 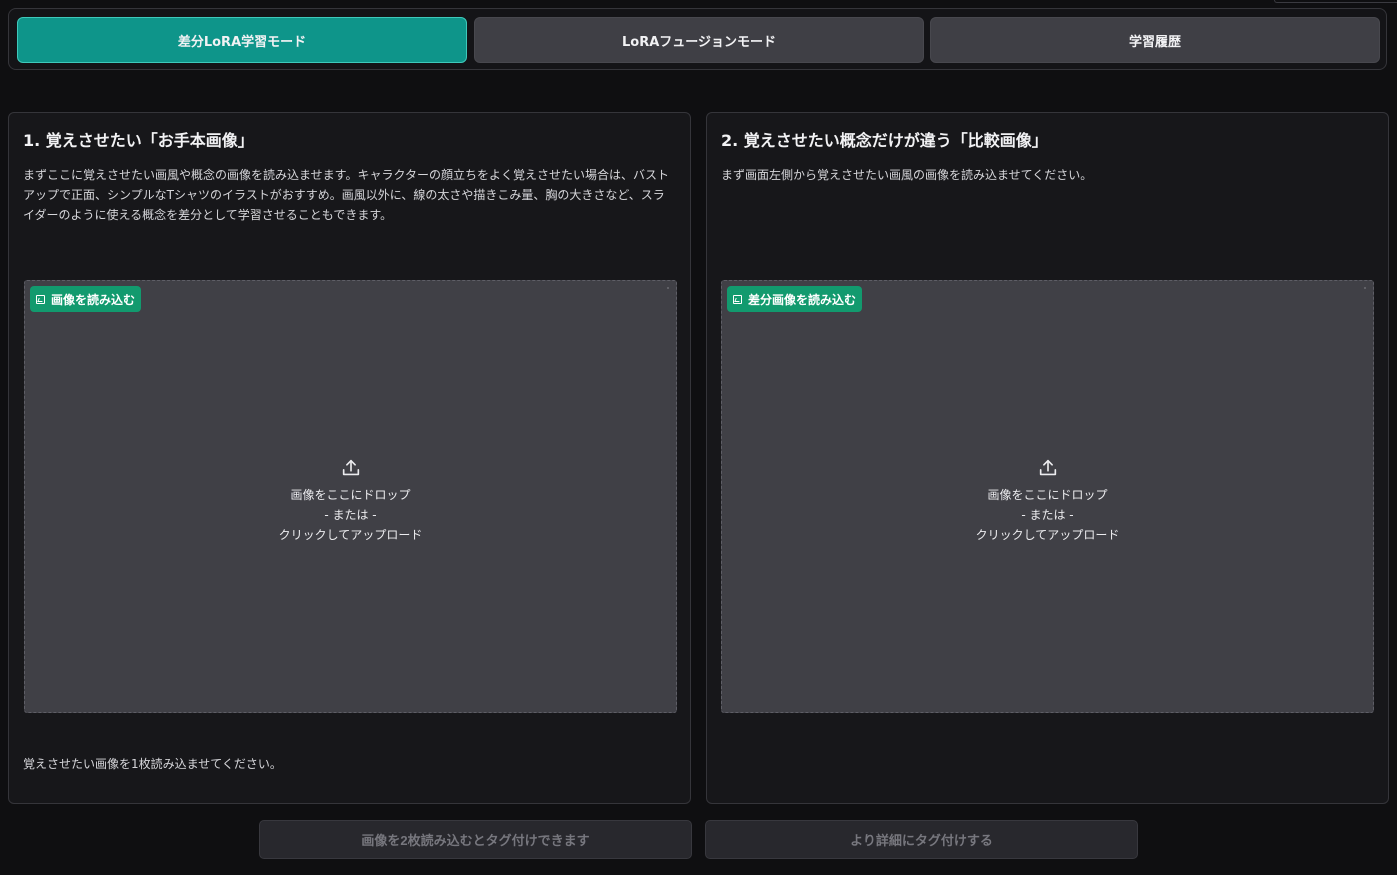 I want to click on panel-description: まず画面左側から覚えさせたい画風の画像を読み込ませてください。, so click(x=907, y=175).